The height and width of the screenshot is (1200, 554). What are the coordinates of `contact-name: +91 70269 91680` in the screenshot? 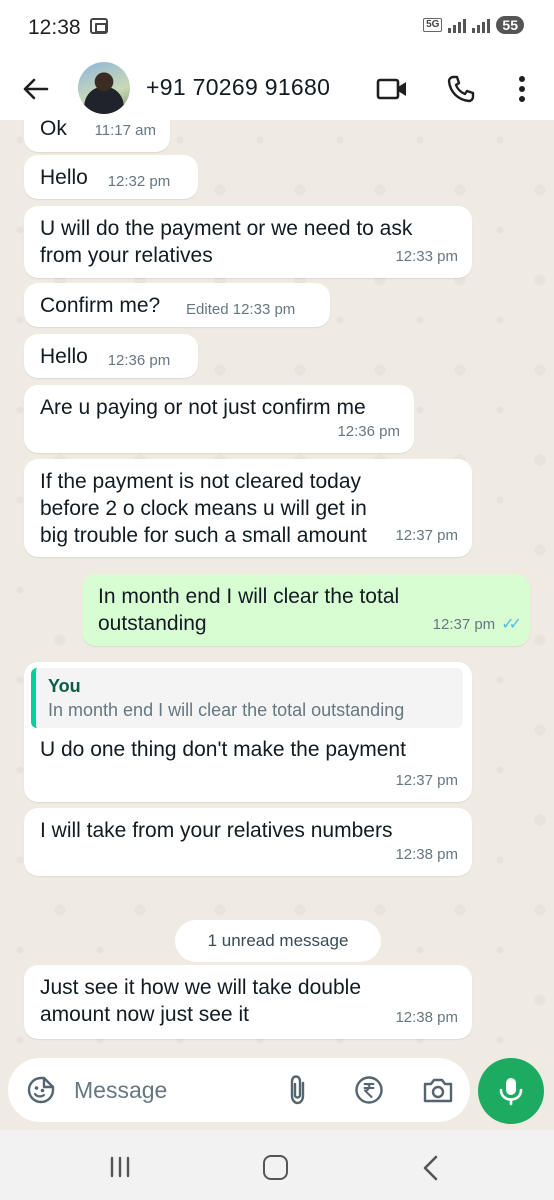 It's located at (238, 87).